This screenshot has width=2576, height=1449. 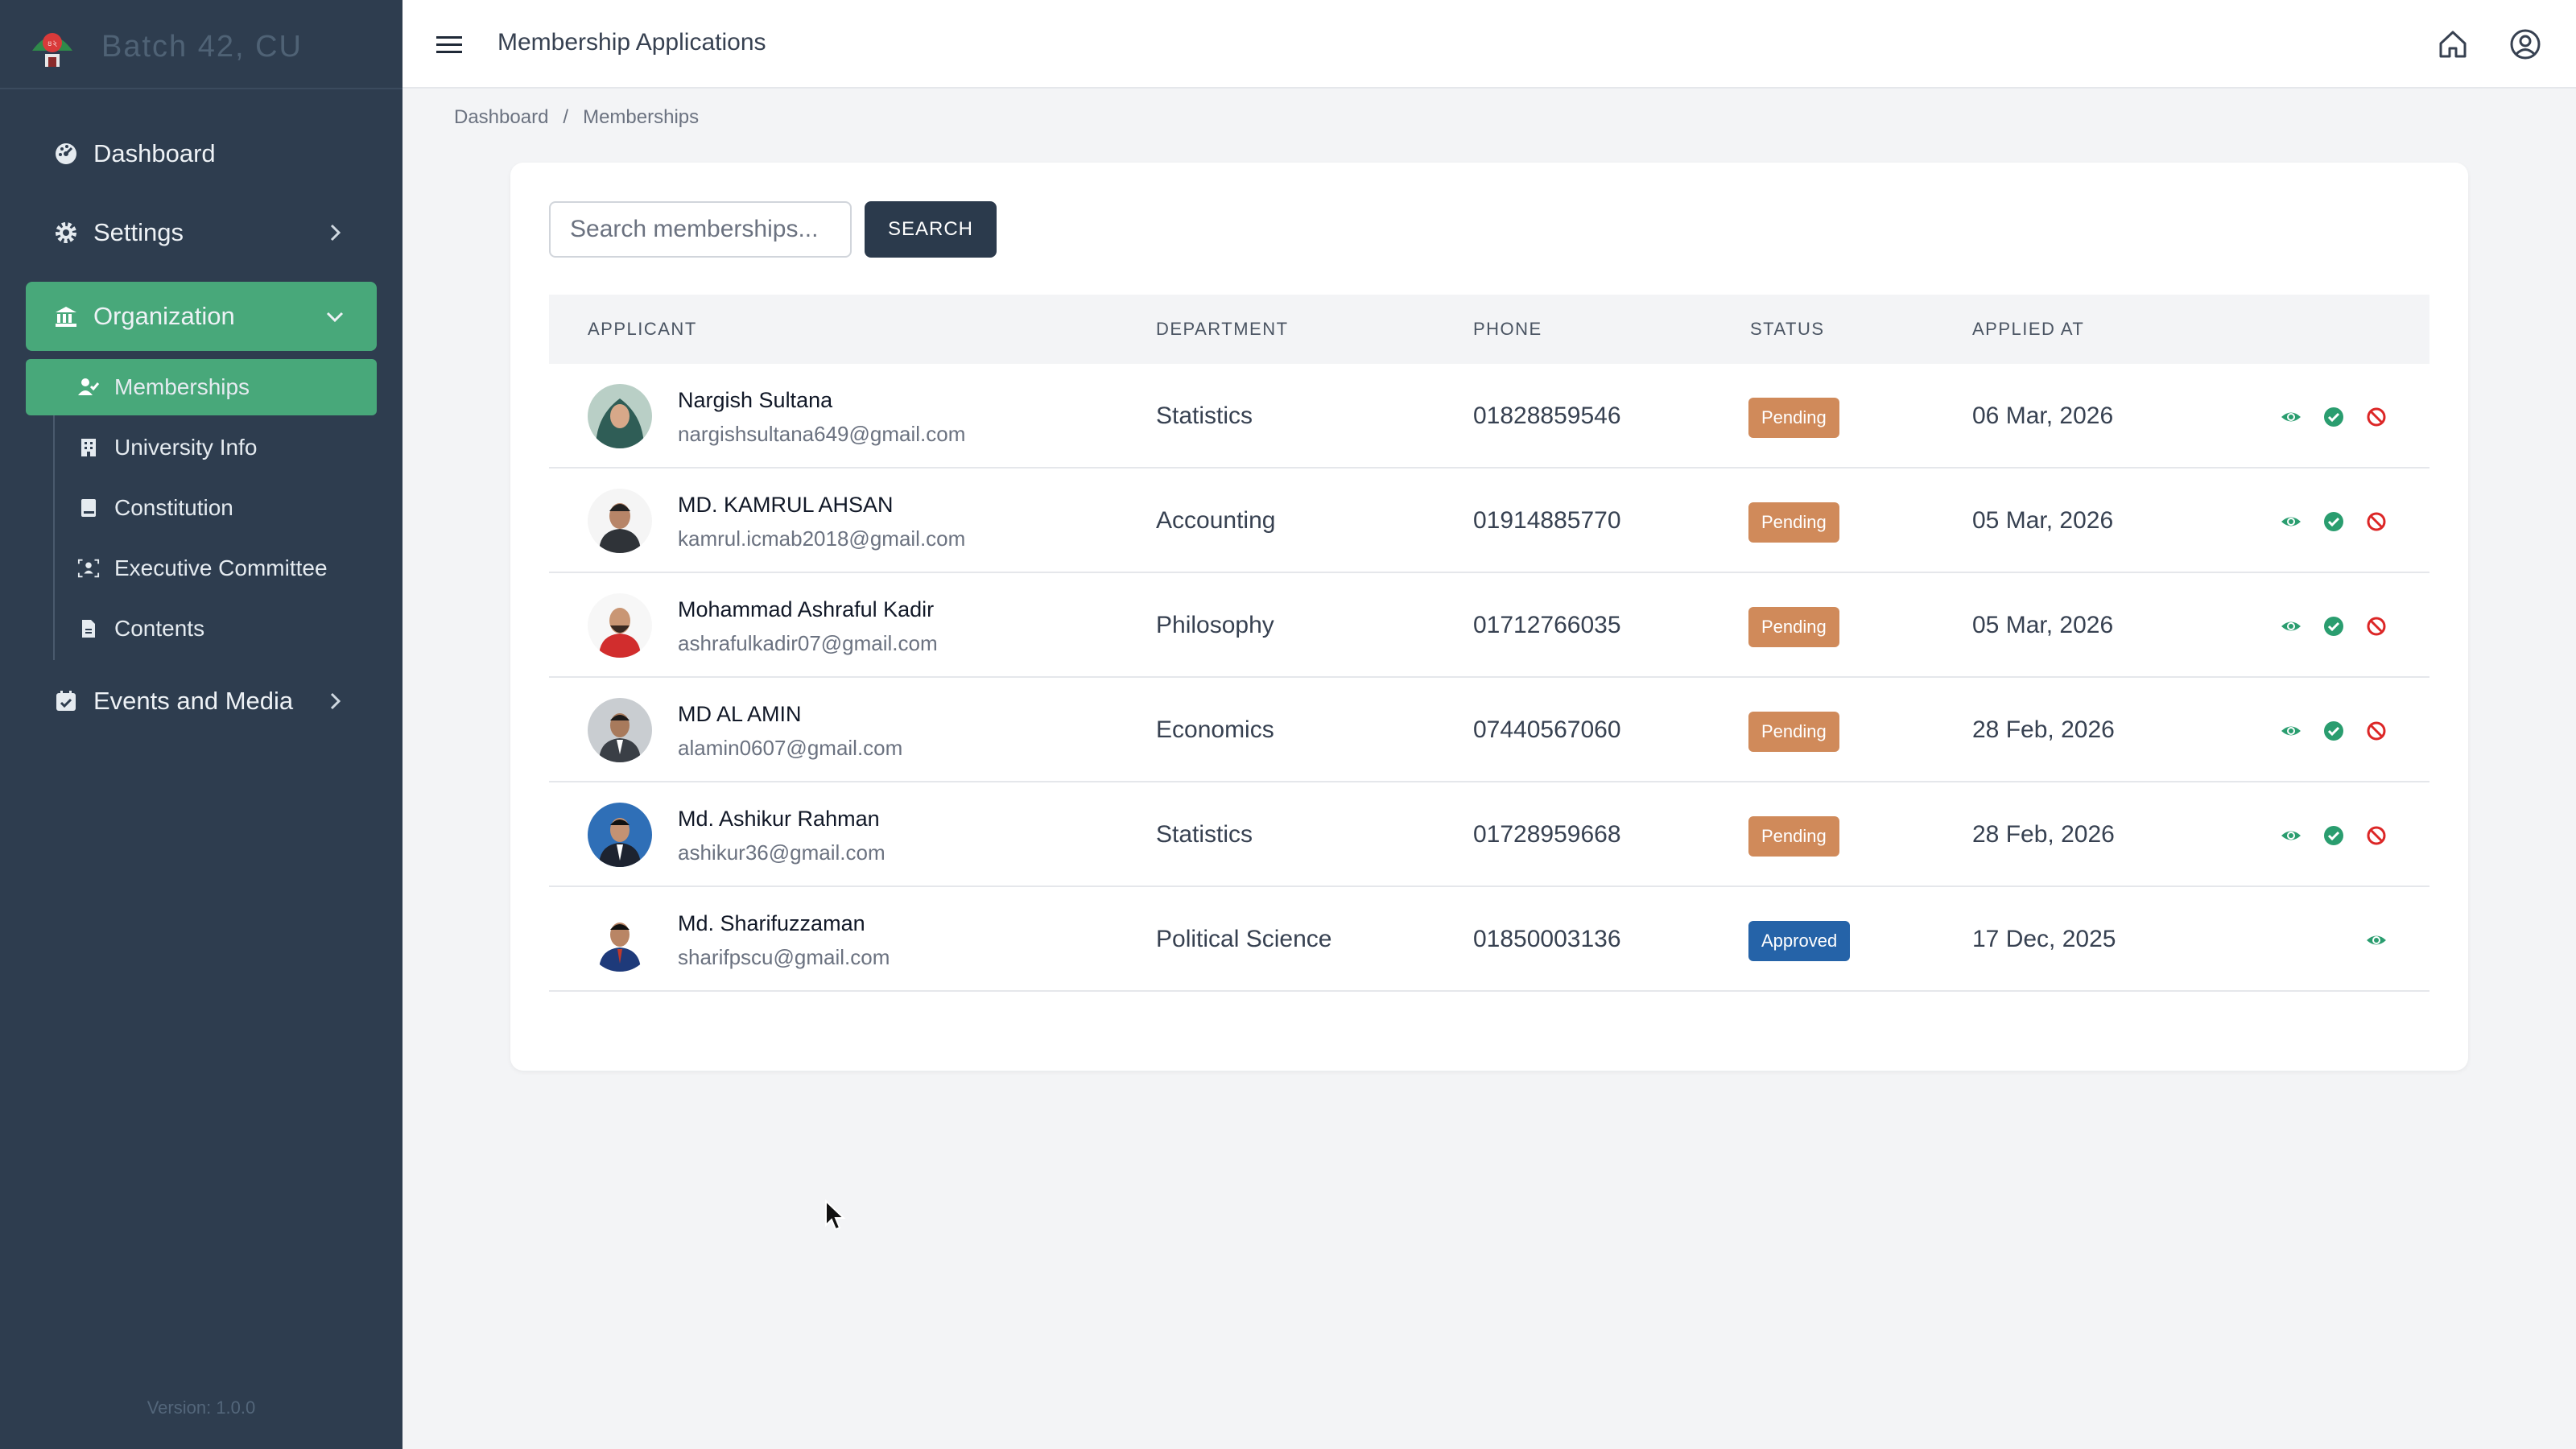 I want to click on applicant-email: alamin0607@gmail.com, so click(x=790, y=748).